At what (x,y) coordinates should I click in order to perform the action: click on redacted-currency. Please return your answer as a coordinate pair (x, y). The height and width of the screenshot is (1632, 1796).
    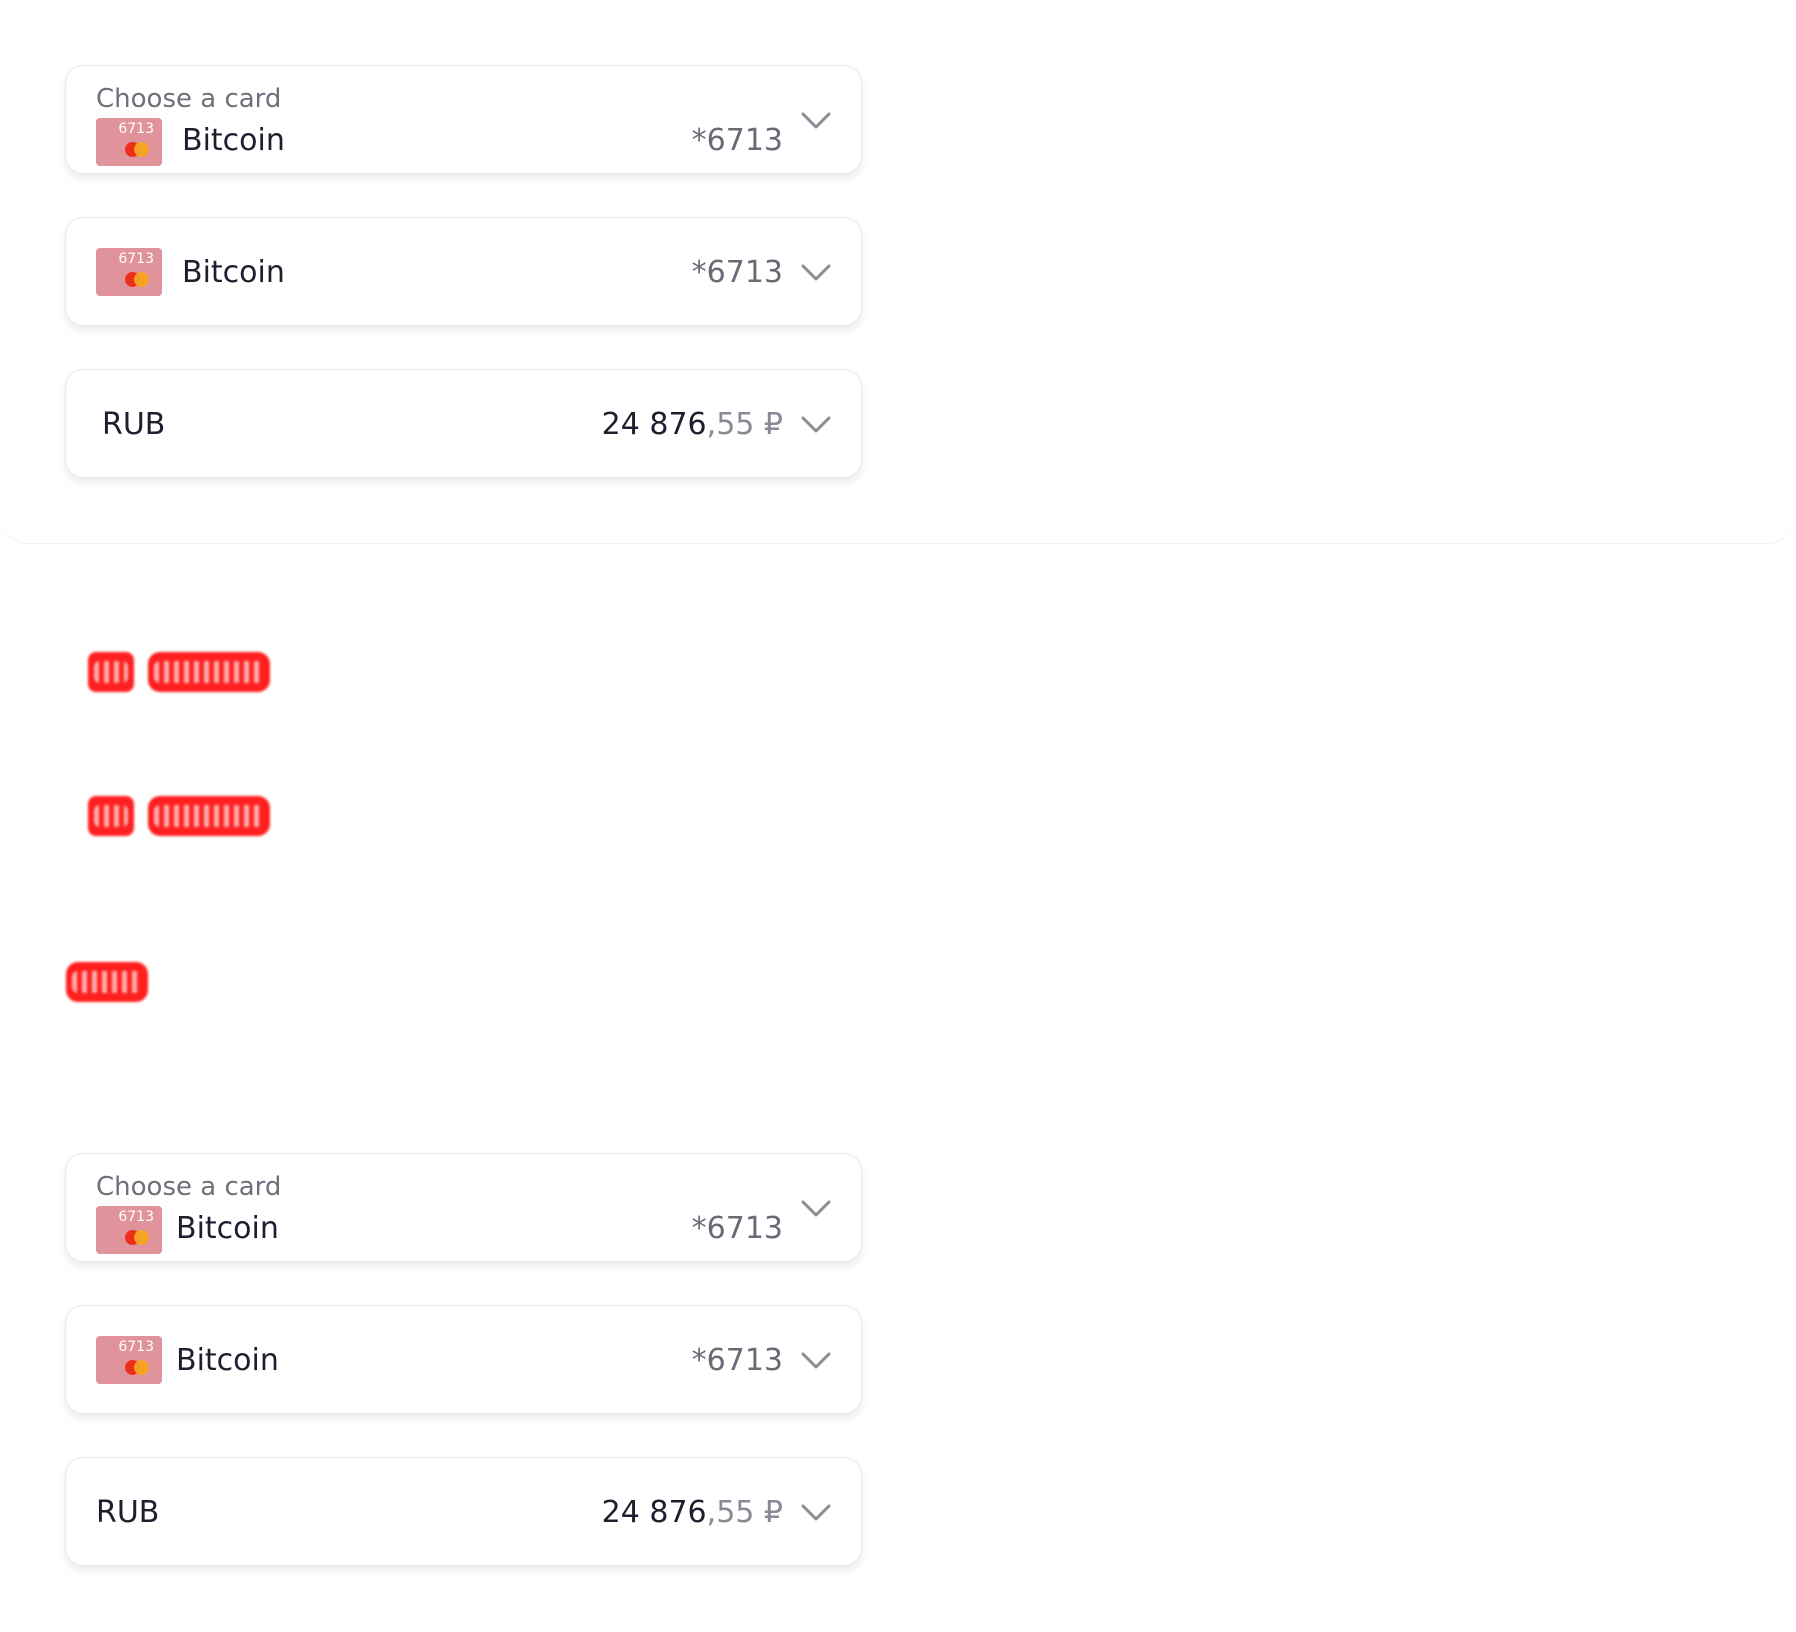
    Looking at the image, I should click on (107, 982).